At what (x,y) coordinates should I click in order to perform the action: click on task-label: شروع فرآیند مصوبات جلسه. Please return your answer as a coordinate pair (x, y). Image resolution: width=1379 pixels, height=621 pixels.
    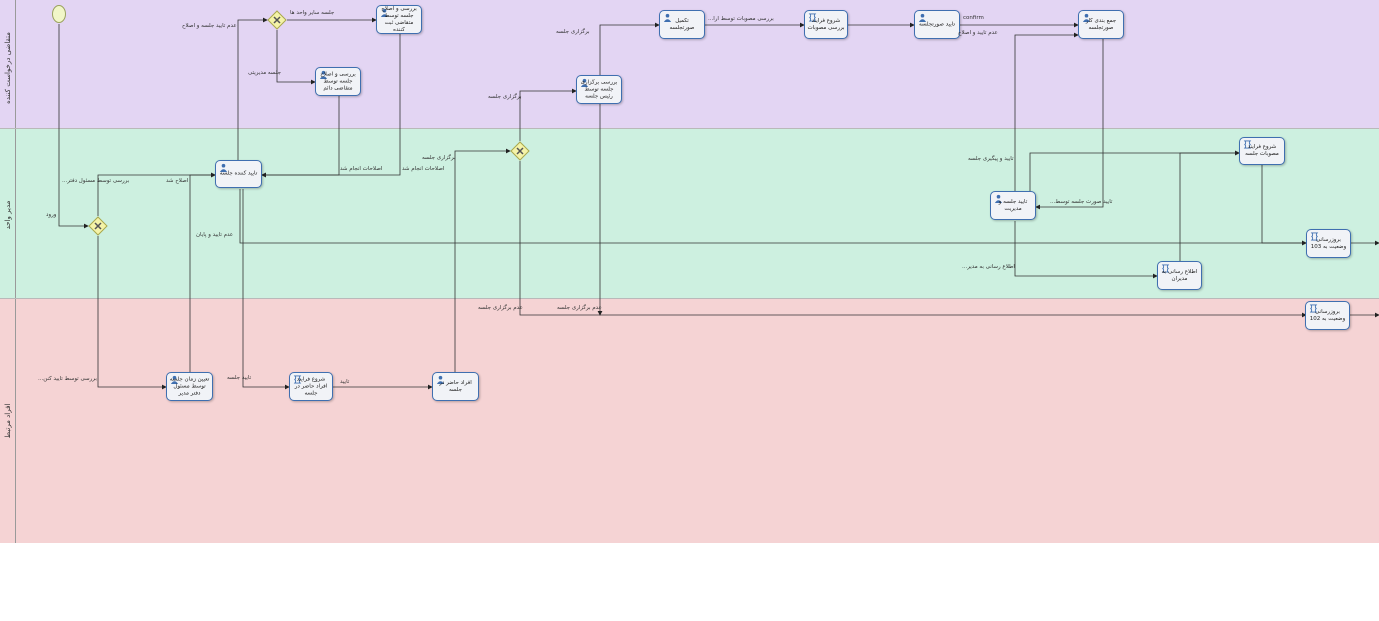
    Looking at the image, I should click on (1262, 150).